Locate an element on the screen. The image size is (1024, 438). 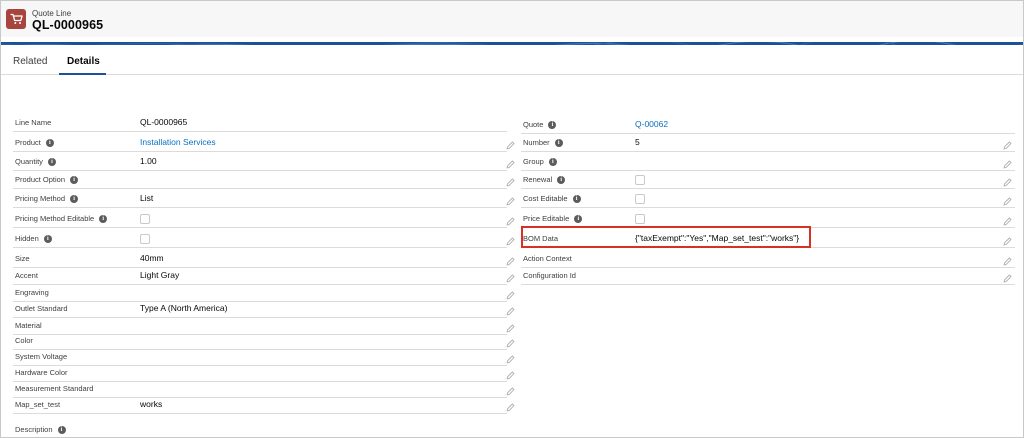
field-link-product: Installation Services is located at coordinates (178, 142).